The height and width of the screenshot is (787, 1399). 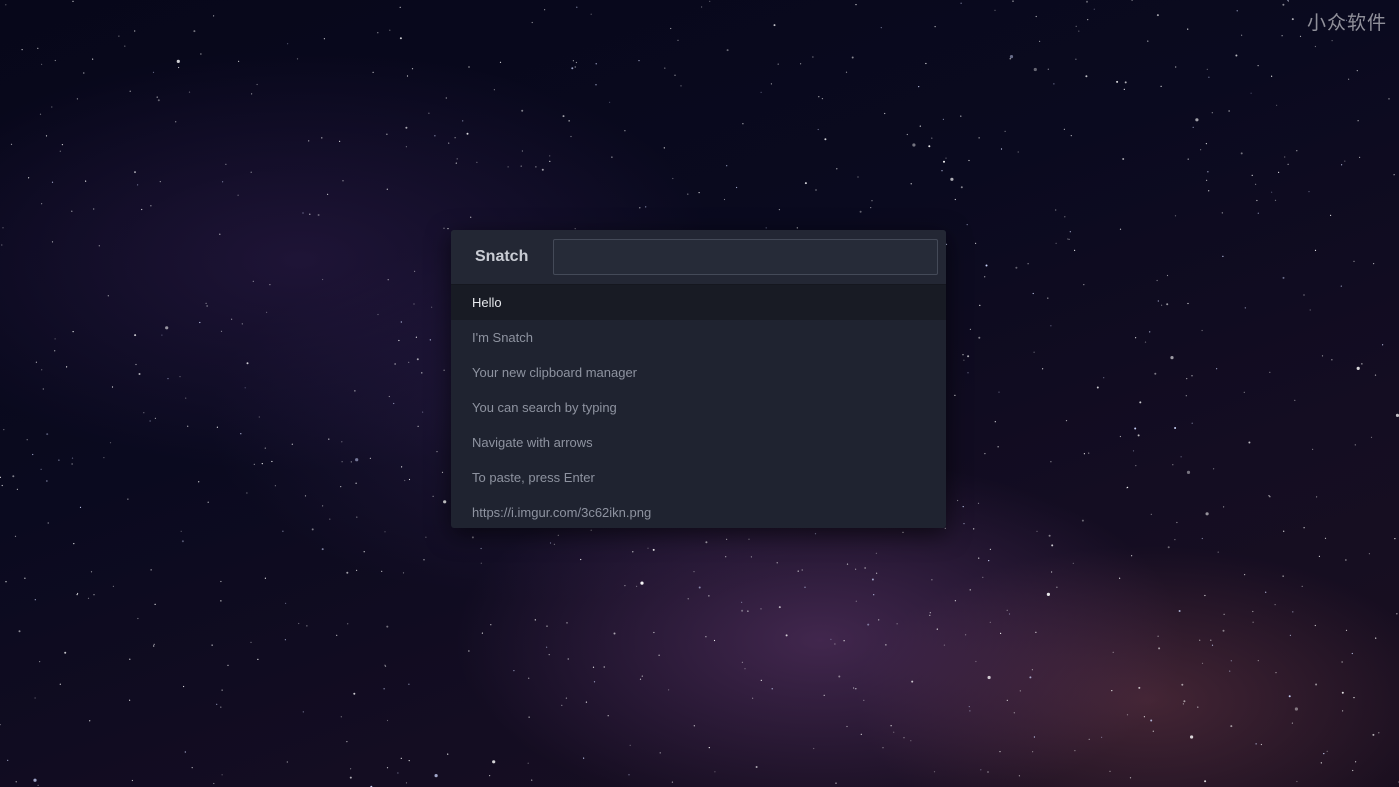 I want to click on clipboard-item: To paste, press Enter, so click(x=698, y=477).